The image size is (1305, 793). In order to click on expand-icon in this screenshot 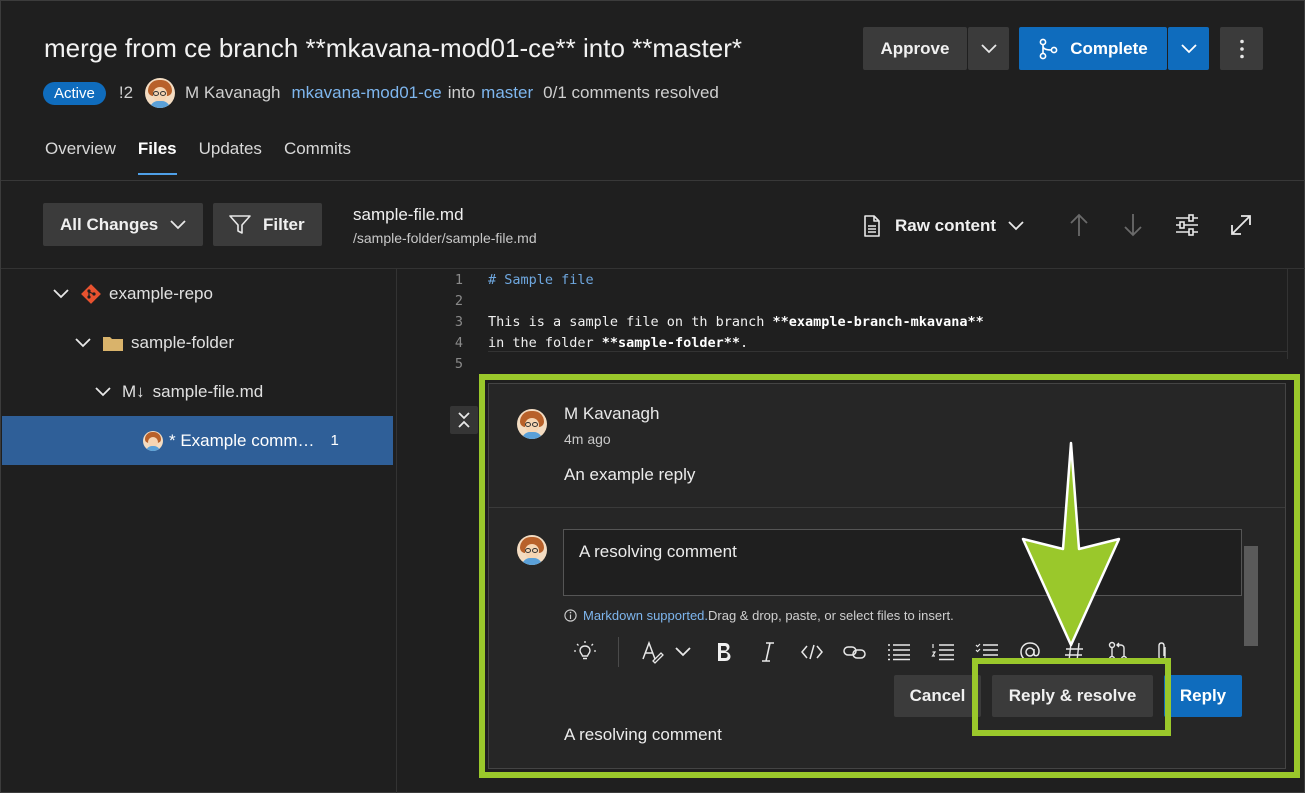, I will do `click(1241, 225)`.